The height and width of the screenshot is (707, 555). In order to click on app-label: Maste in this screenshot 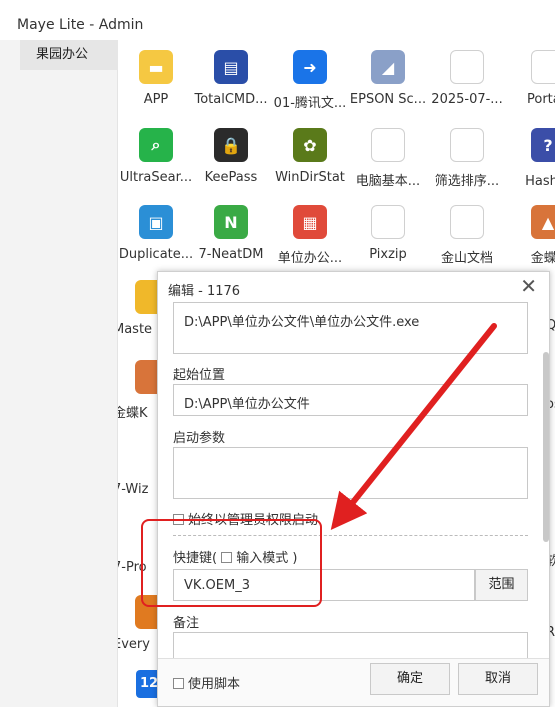, I will do `click(135, 329)`.